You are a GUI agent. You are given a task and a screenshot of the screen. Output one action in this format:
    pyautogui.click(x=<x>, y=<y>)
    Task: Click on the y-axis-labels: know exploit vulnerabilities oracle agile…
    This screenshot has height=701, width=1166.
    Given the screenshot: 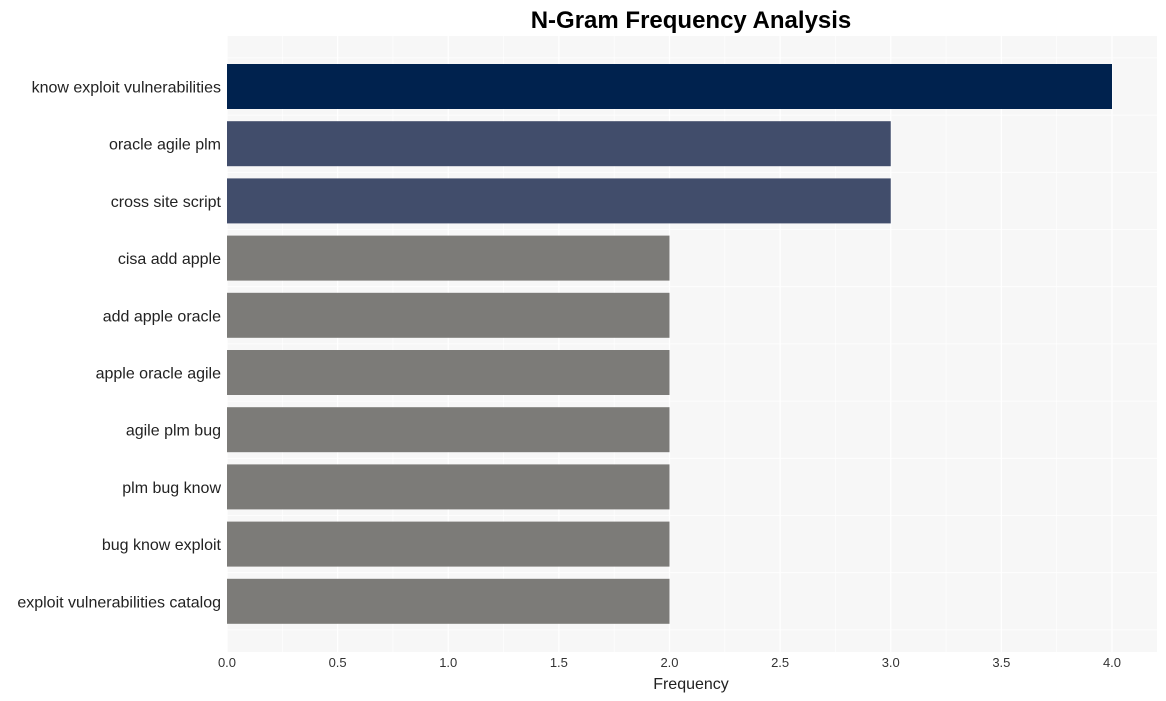 What is the action you would take?
    pyautogui.click(x=119, y=346)
    